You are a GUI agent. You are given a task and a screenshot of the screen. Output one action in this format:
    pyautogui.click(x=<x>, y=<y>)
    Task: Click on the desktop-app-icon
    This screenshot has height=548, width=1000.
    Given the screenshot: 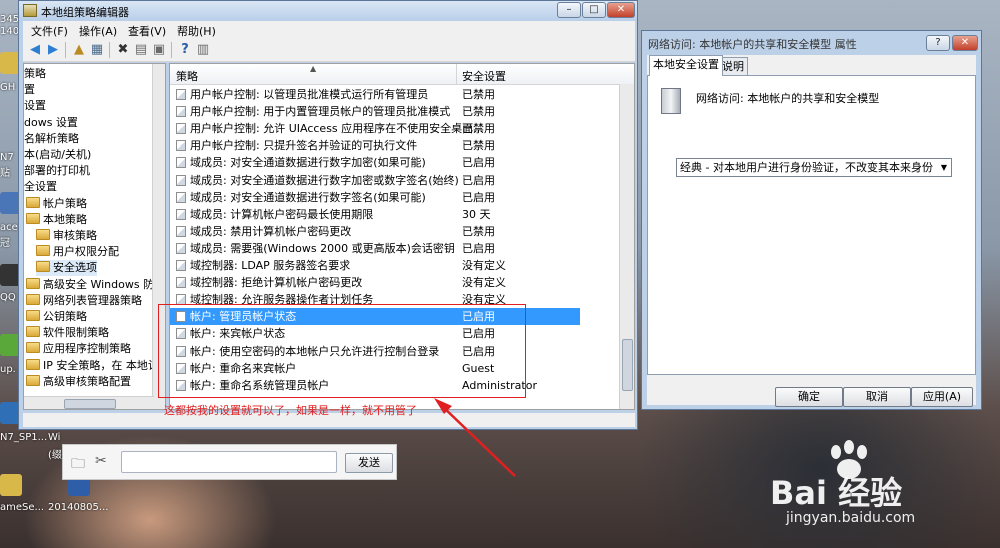 What is the action you would take?
    pyautogui.click(x=11, y=485)
    